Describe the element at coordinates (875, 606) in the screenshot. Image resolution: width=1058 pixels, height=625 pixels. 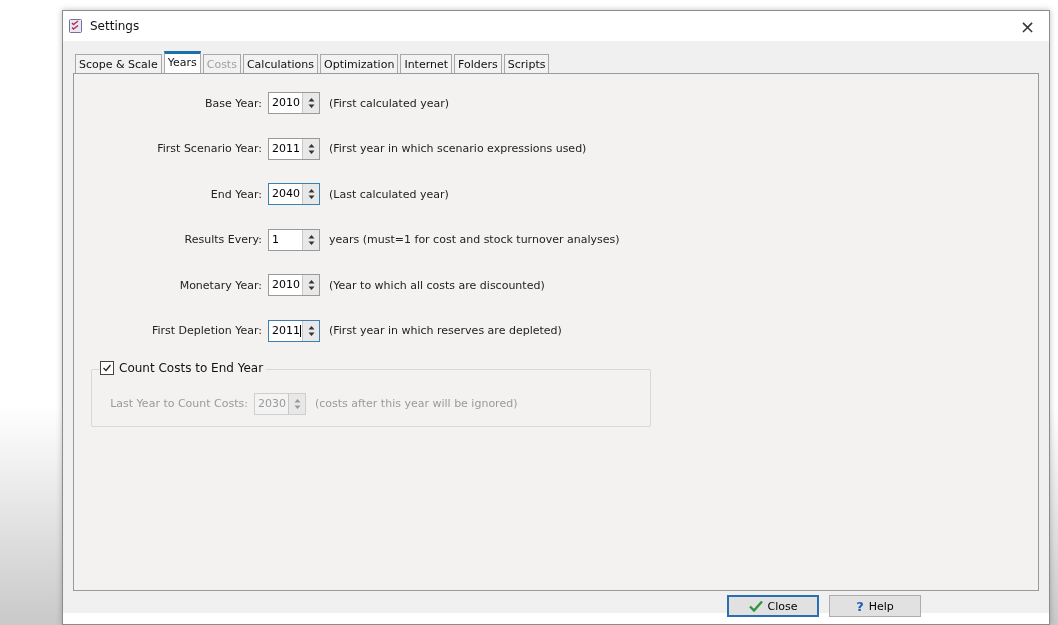
I see `help-button: ? Help` at that location.